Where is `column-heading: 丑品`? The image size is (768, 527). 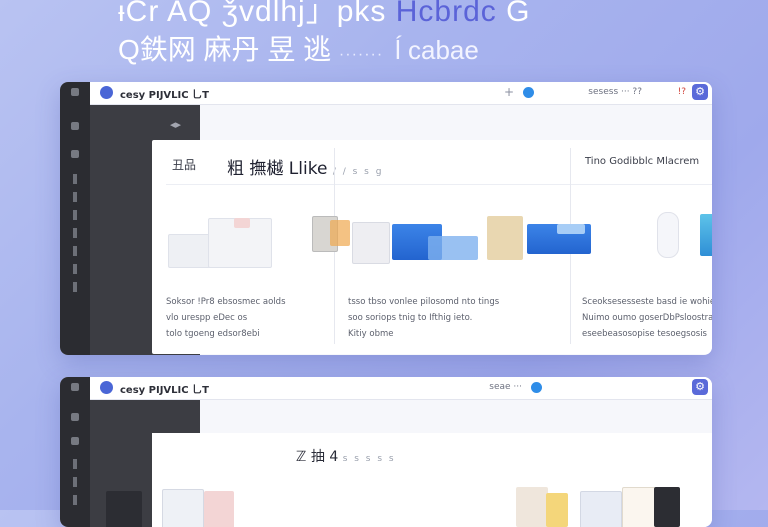 column-heading: 丑品 is located at coordinates (184, 165).